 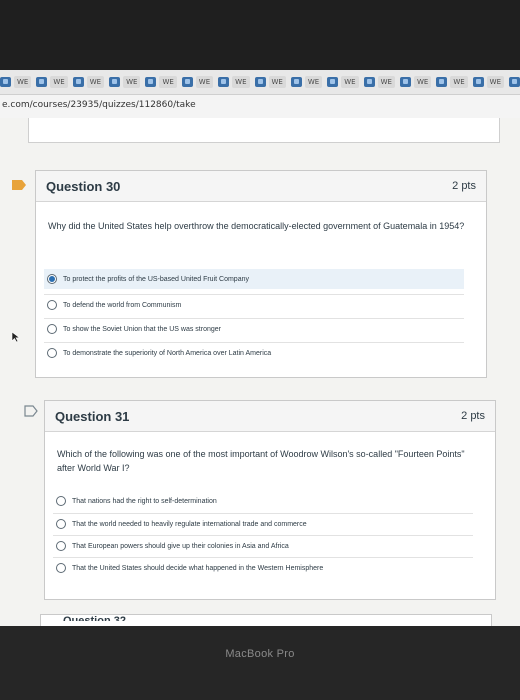 What do you see at coordinates (31, 411) in the screenshot?
I see `flag-outline-icon` at bounding box center [31, 411].